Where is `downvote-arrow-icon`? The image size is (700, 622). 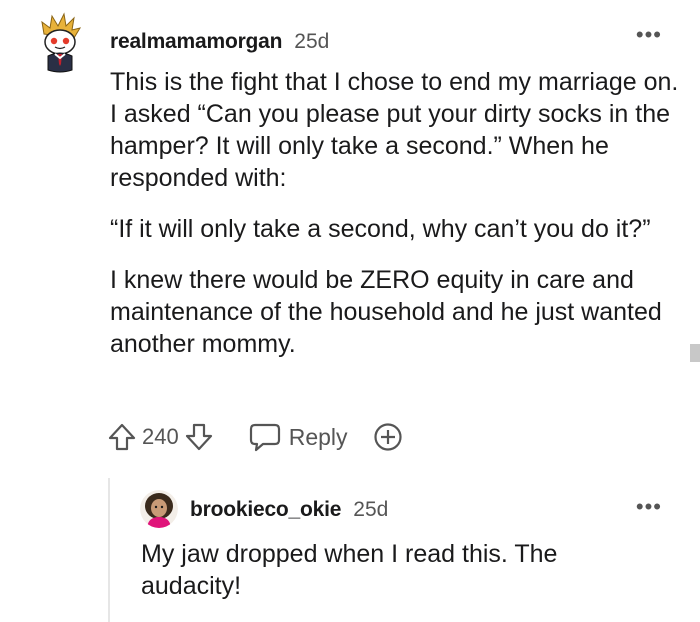 downvote-arrow-icon is located at coordinates (199, 437).